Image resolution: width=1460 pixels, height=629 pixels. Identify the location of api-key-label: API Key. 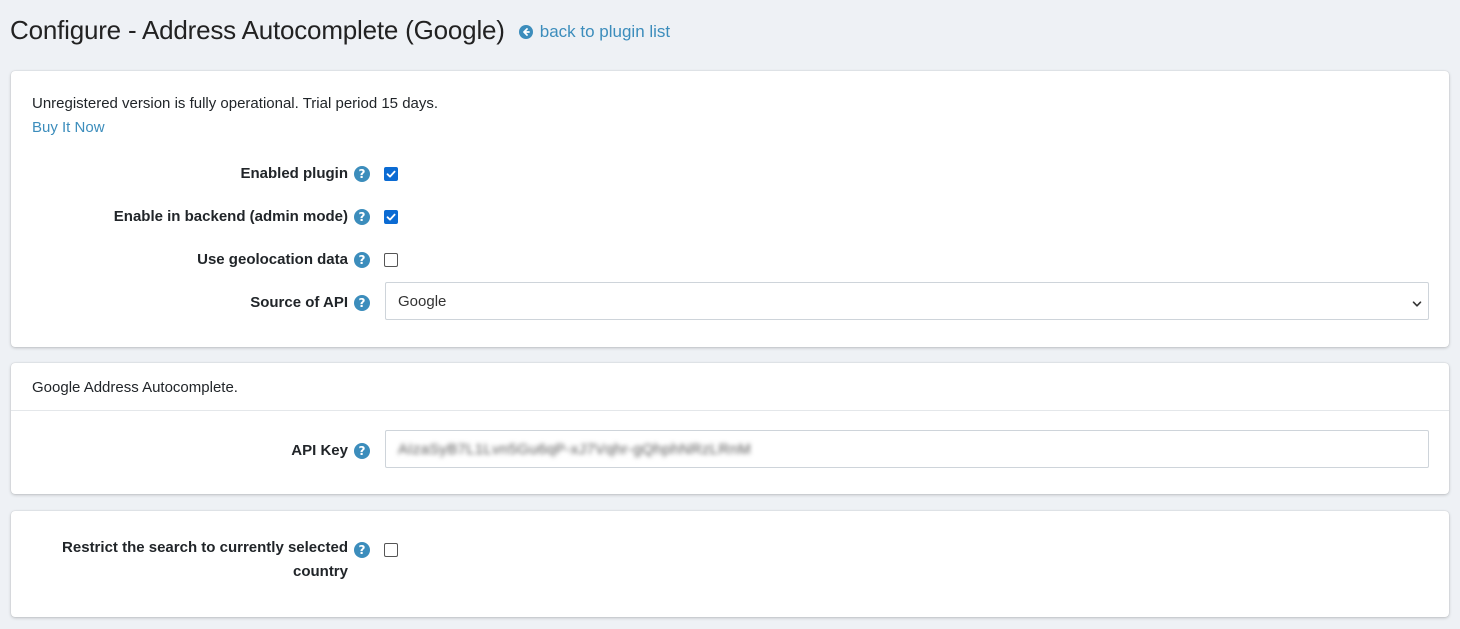
(319, 450).